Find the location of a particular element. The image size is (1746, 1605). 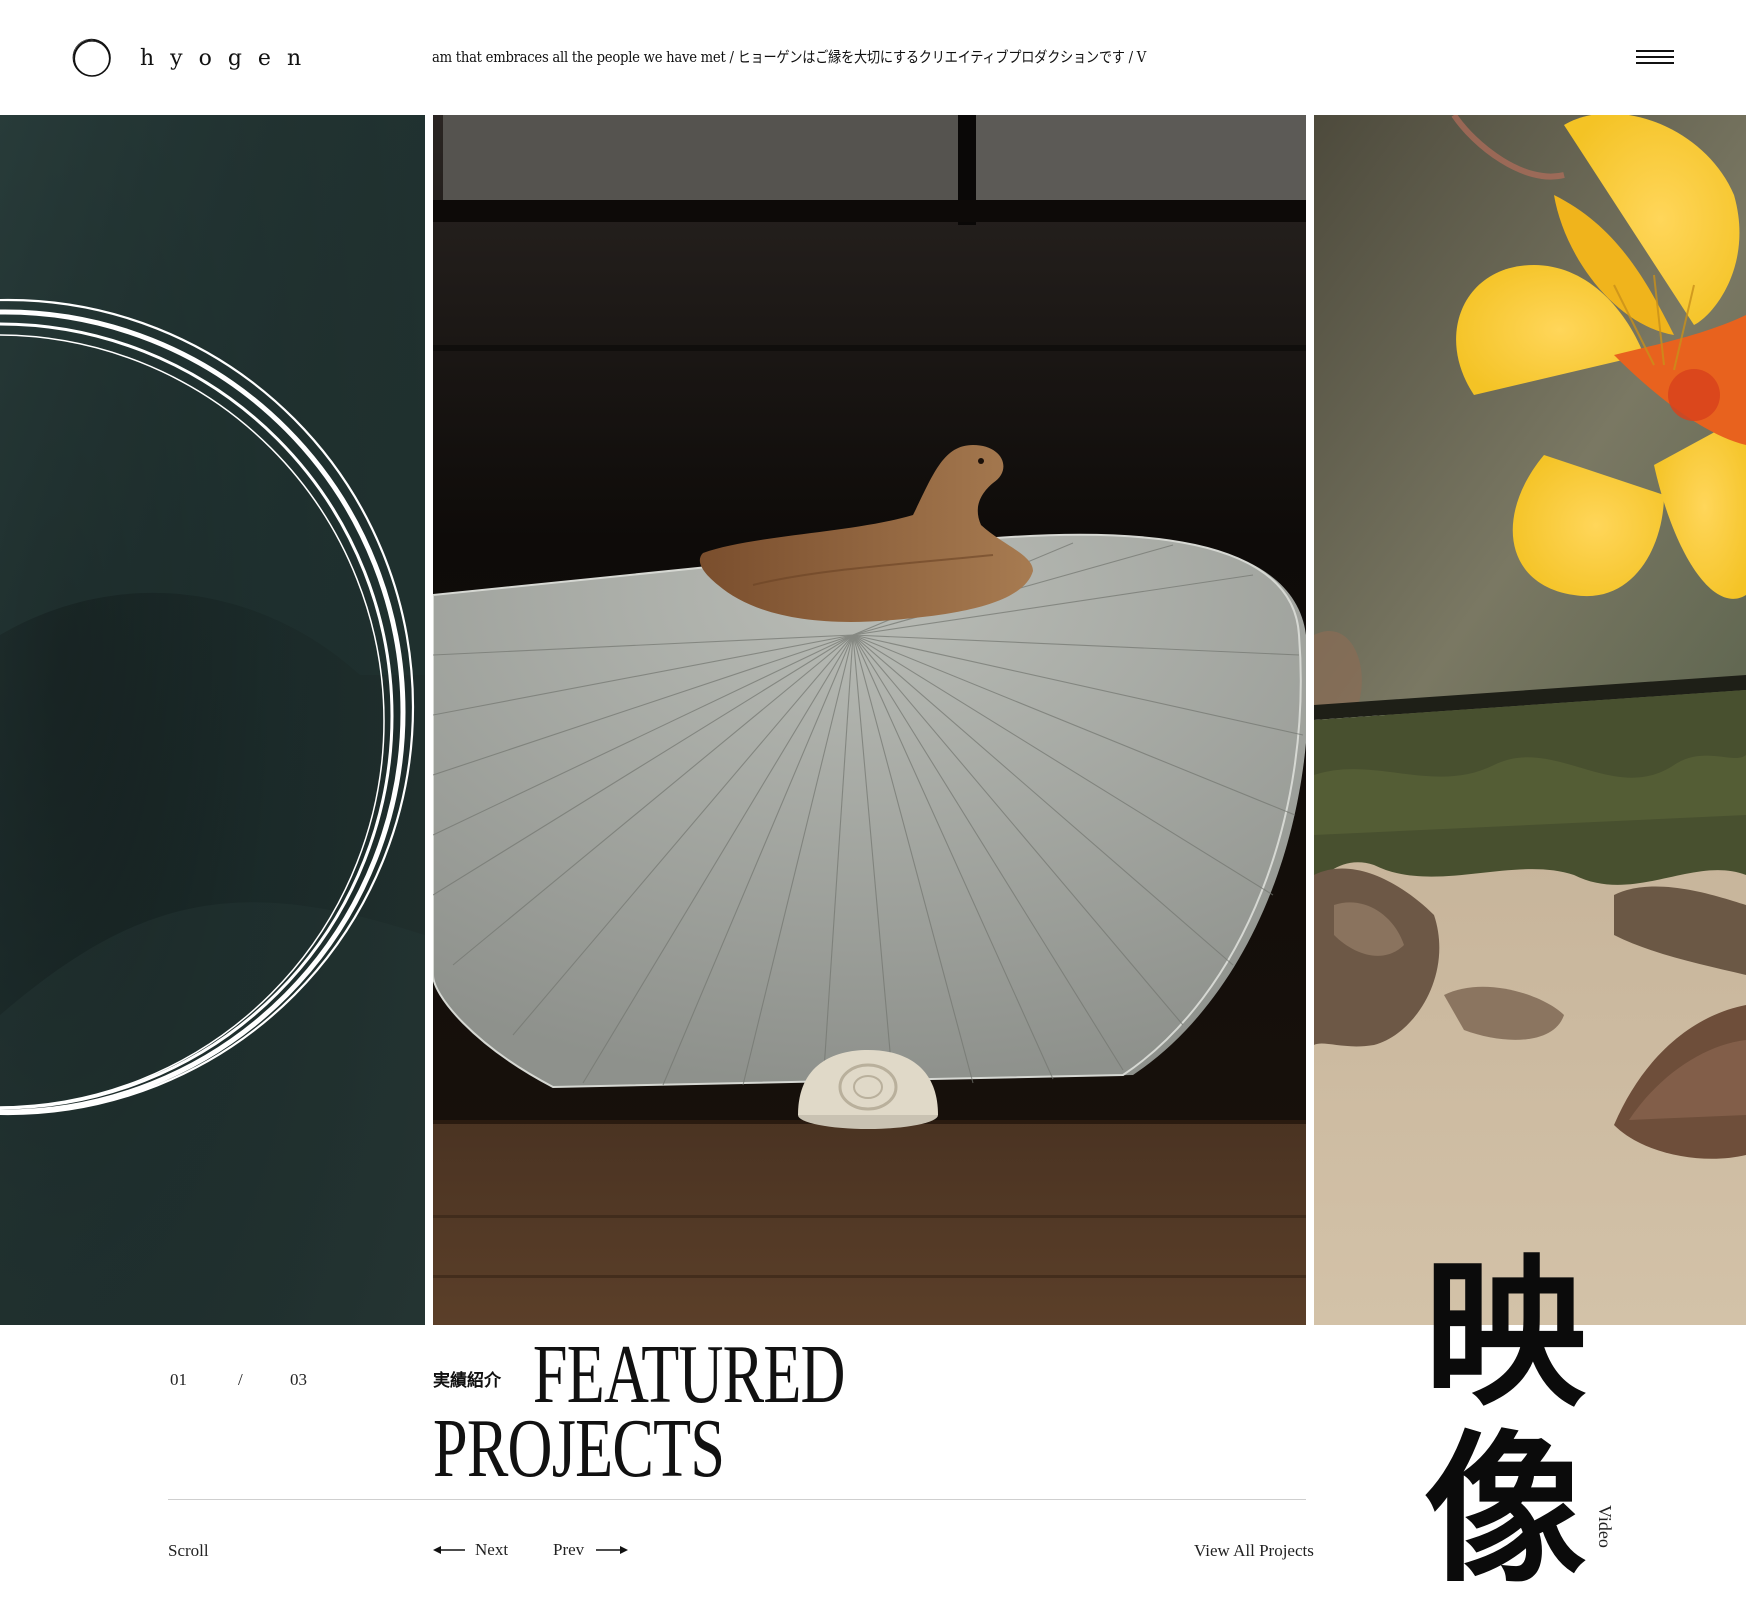

category-kanji: 映 像 is located at coordinates (1505, 1422).